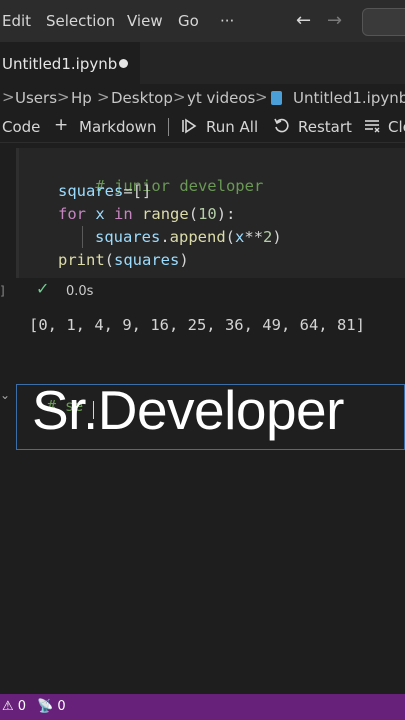 This screenshot has width=405, height=720. What do you see at coordinates (123, 260) in the screenshot?
I see `code-line-5: print(squares)` at bounding box center [123, 260].